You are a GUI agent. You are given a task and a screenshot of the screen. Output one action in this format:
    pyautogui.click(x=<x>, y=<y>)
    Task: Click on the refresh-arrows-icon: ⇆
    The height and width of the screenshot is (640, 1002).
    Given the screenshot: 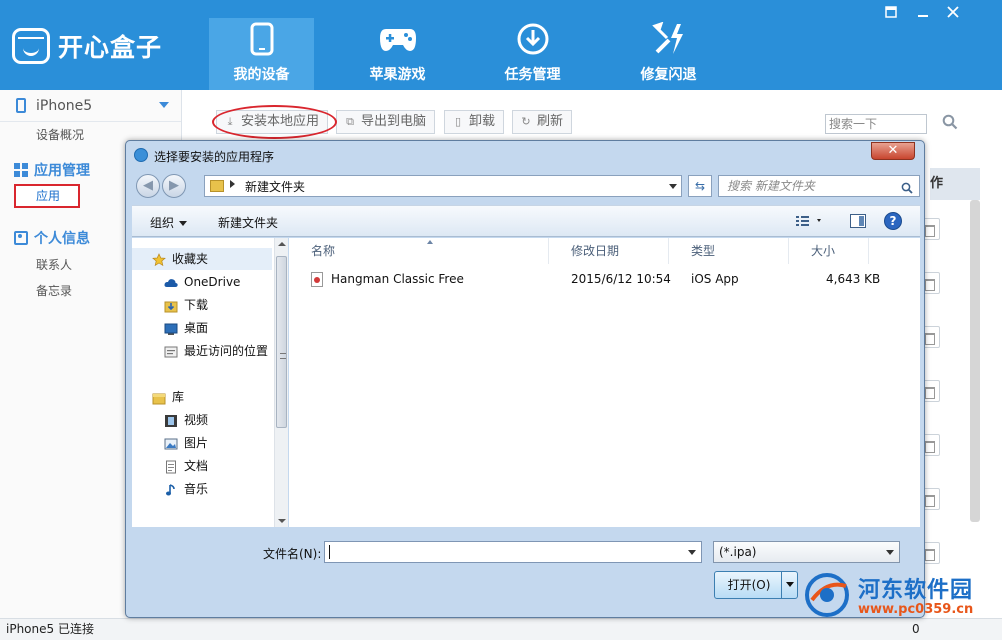 What is the action you would take?
    pyautogui.click(x=700, y=186)
    